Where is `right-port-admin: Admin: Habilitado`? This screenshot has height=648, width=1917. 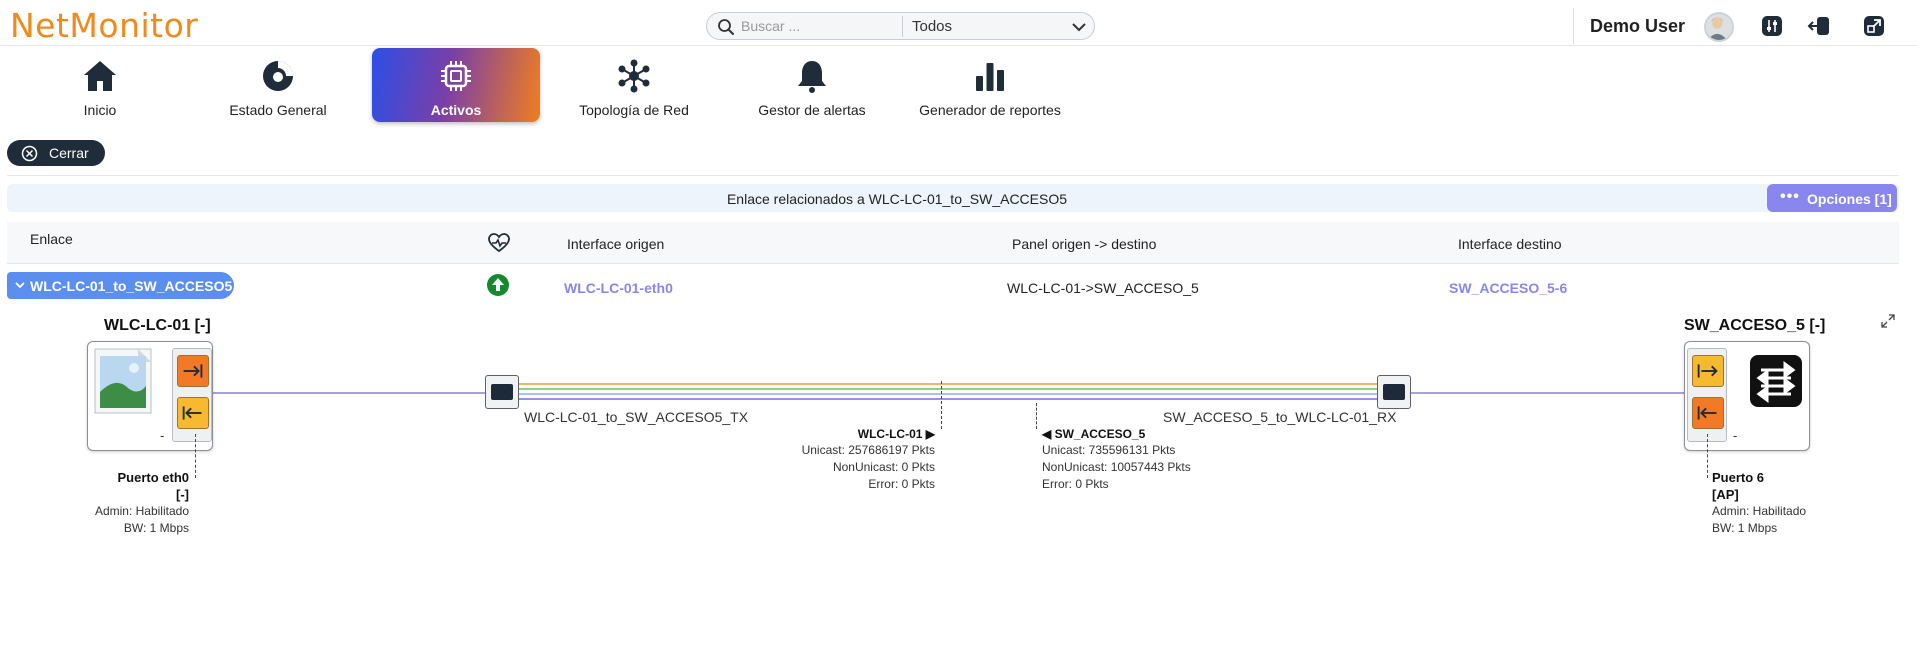
right-port-admin: Admin: Habilitado is located at coordinates (1759, 511).